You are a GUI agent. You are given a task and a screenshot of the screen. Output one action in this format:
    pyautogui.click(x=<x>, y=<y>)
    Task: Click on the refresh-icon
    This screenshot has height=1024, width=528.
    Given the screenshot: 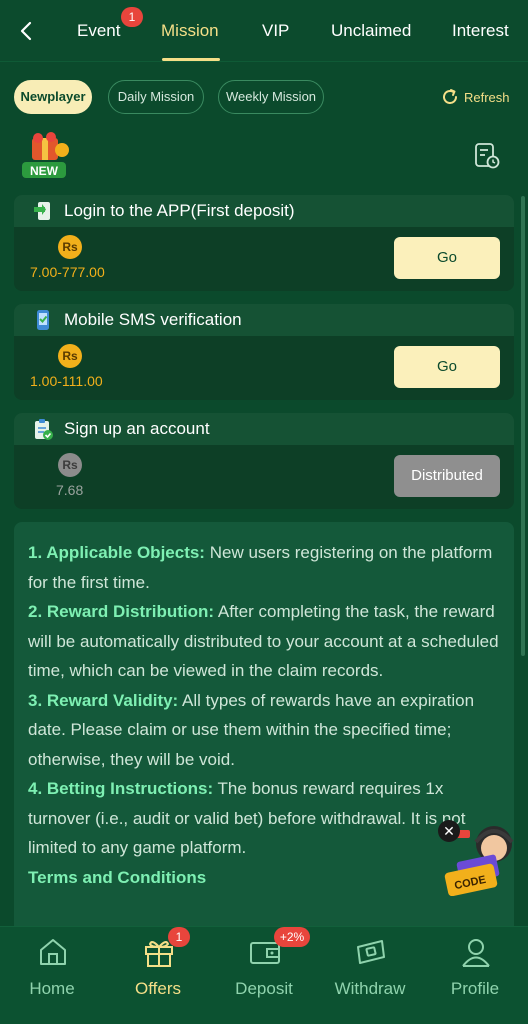 What is the action you would take?
    pyautogui.click(x=450, y=96)
    